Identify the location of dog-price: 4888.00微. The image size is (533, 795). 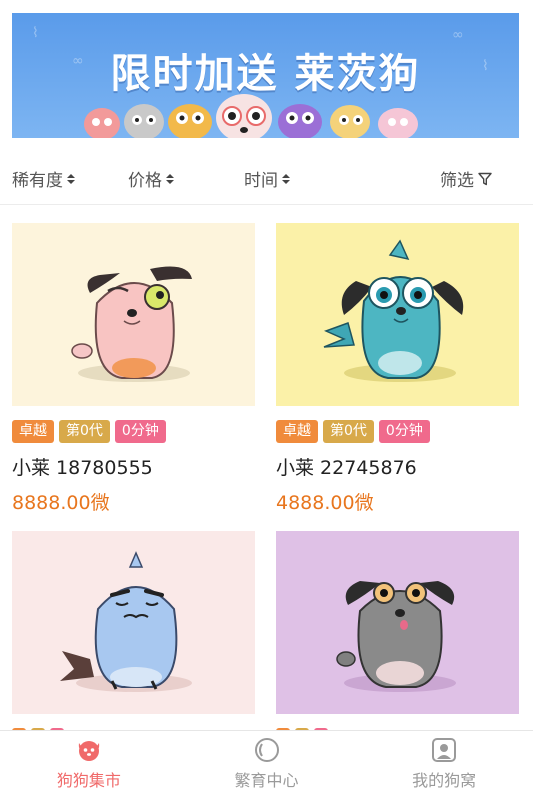
(325, 503).